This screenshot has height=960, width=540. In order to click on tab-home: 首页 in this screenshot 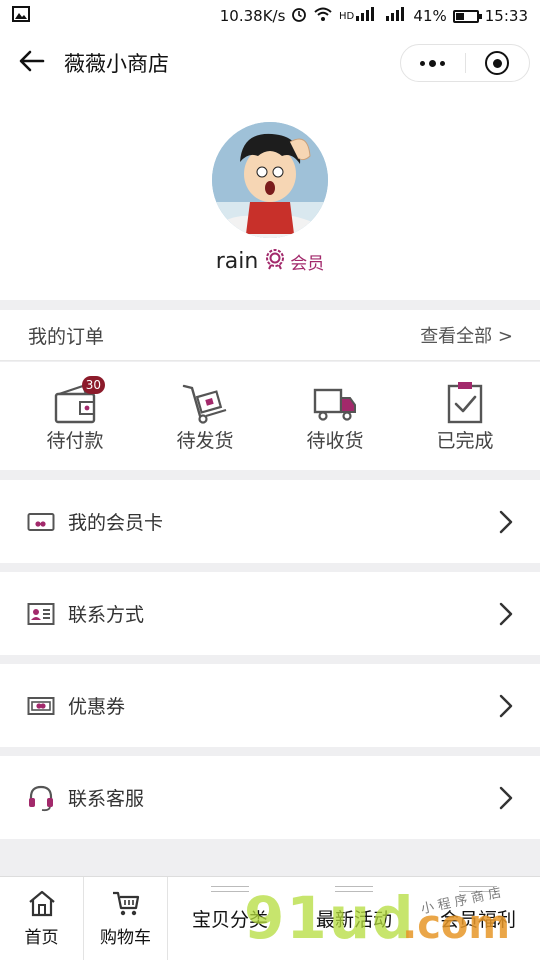, I will do `click(42, 918)`.